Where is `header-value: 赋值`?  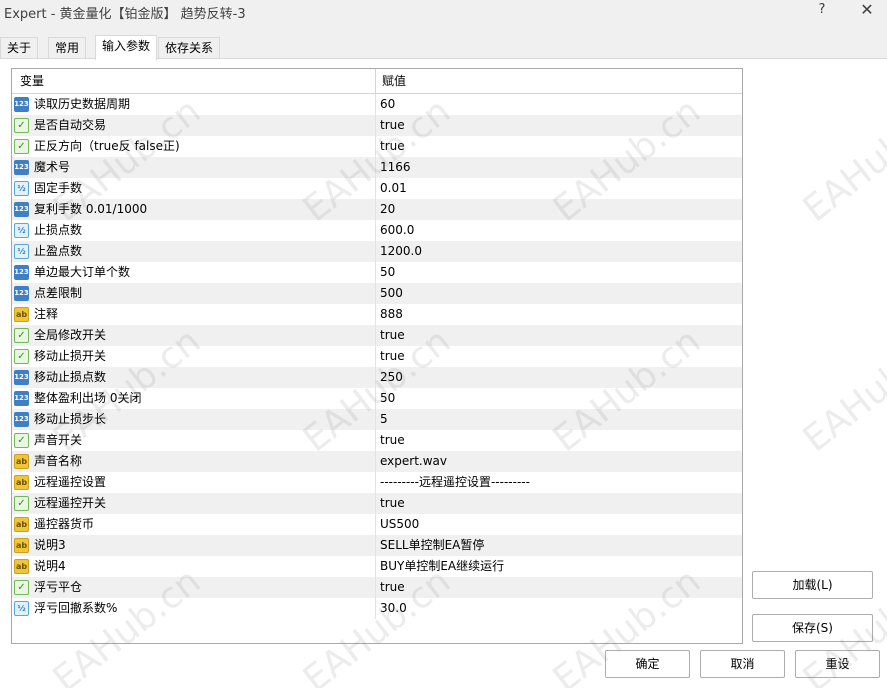 header-value: 赋值 is located at coordinates (394, 81).